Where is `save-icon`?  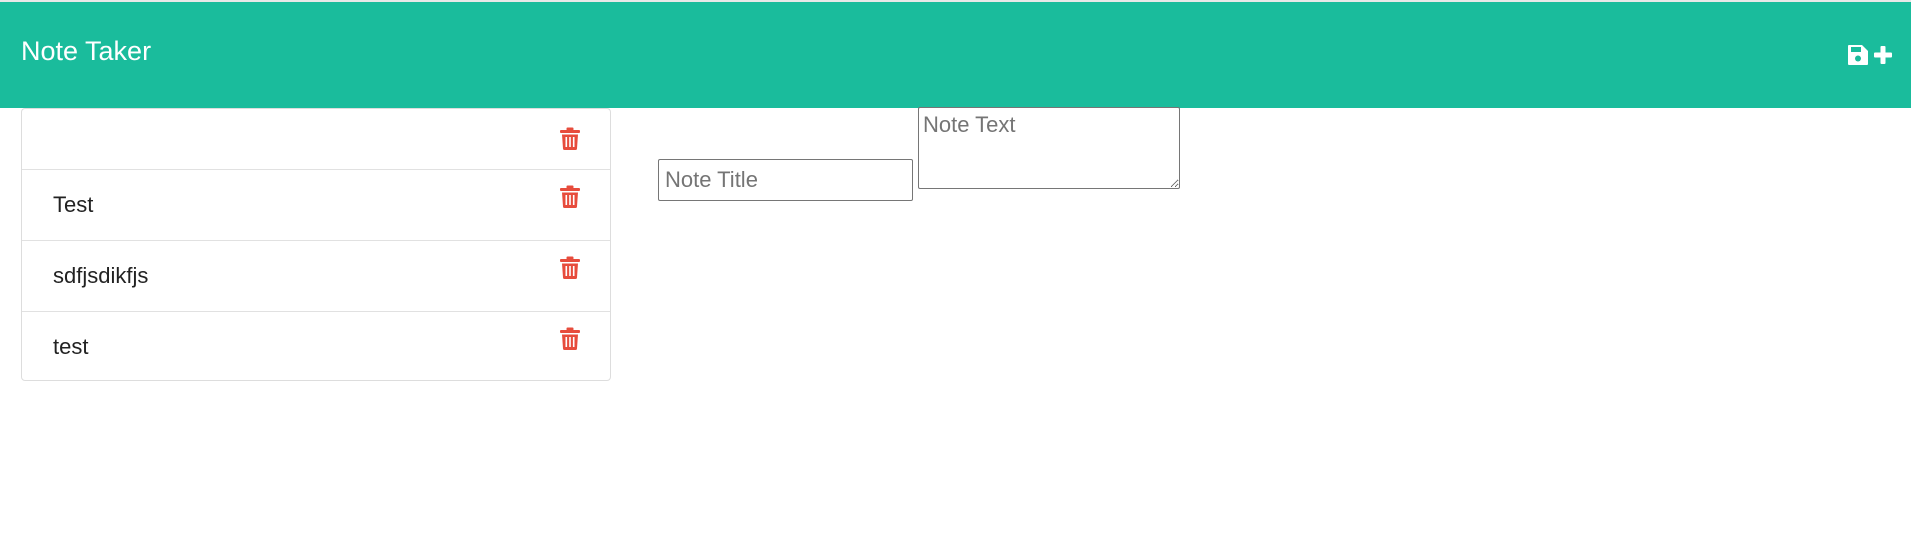 save-icon is located at coordinates (1858, 55).